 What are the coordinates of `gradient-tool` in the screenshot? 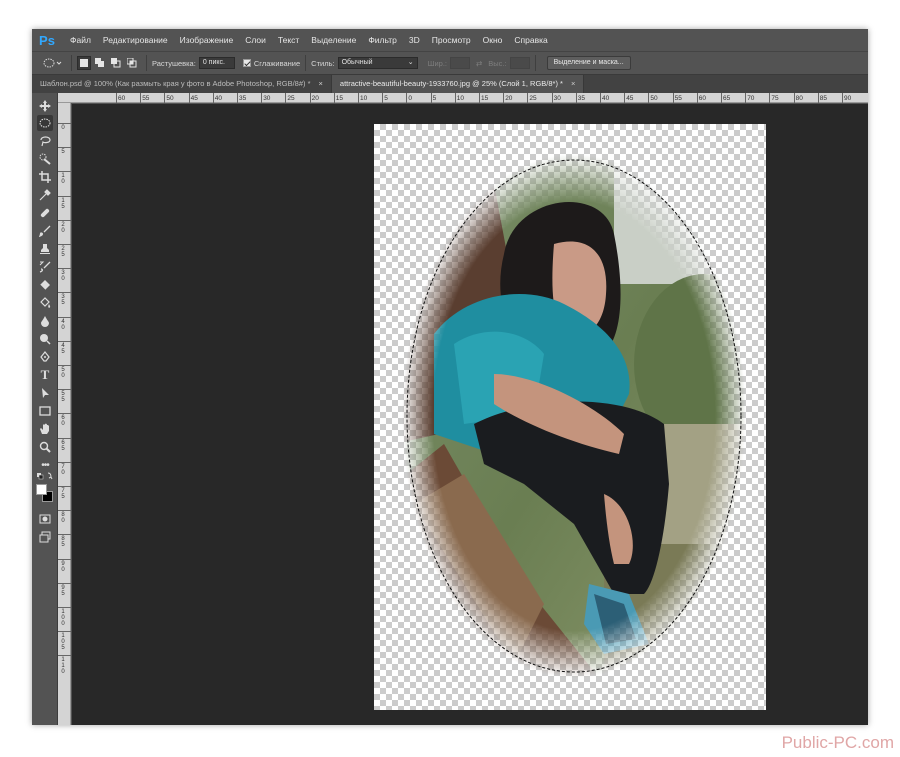 It's located at (45, 303).